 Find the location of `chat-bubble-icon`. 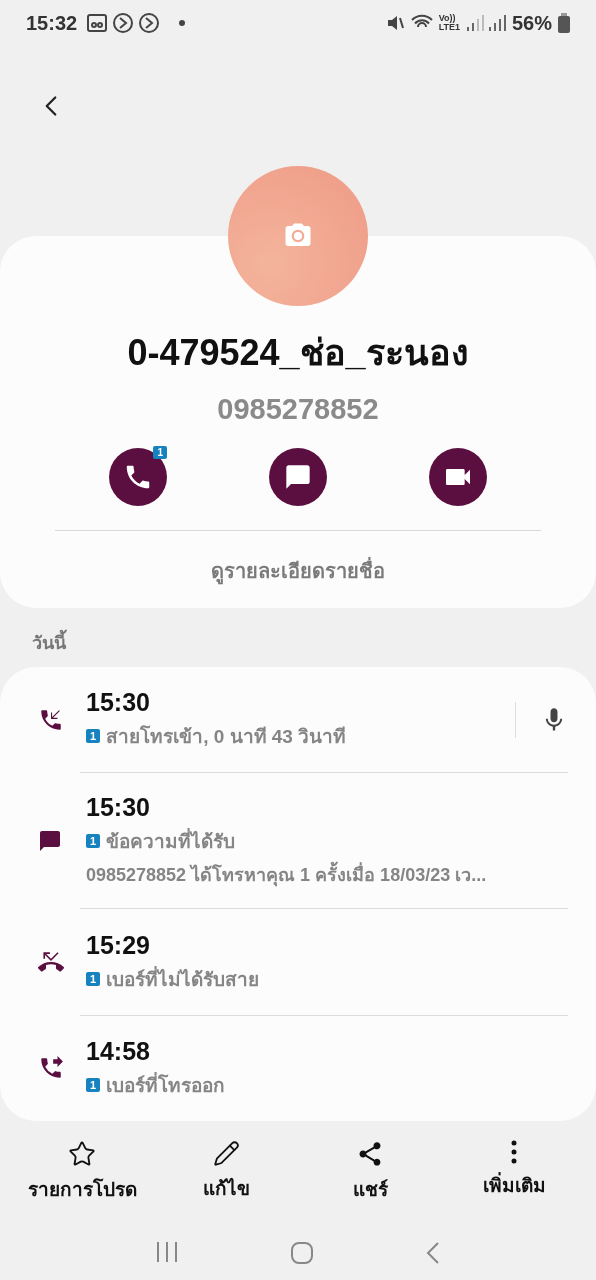

chat-bubble-icon is located at coordinates (298, 477).